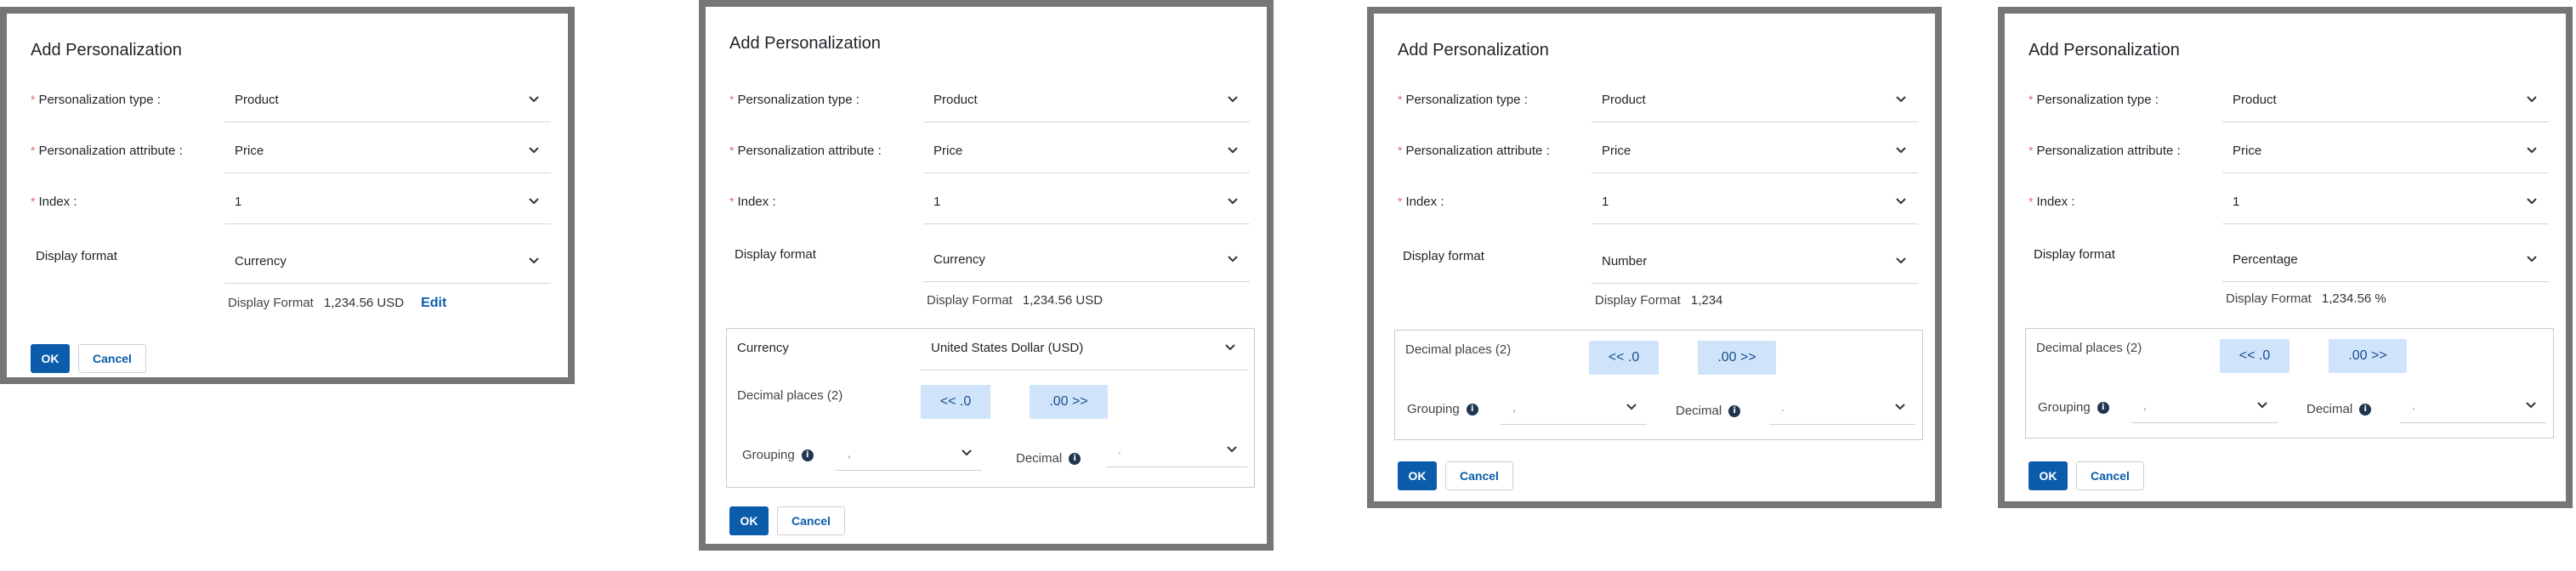 The height and width of the screenshot is (571, 2576). I want to click on display-format-row: Display format Number, so click(1655, 259).